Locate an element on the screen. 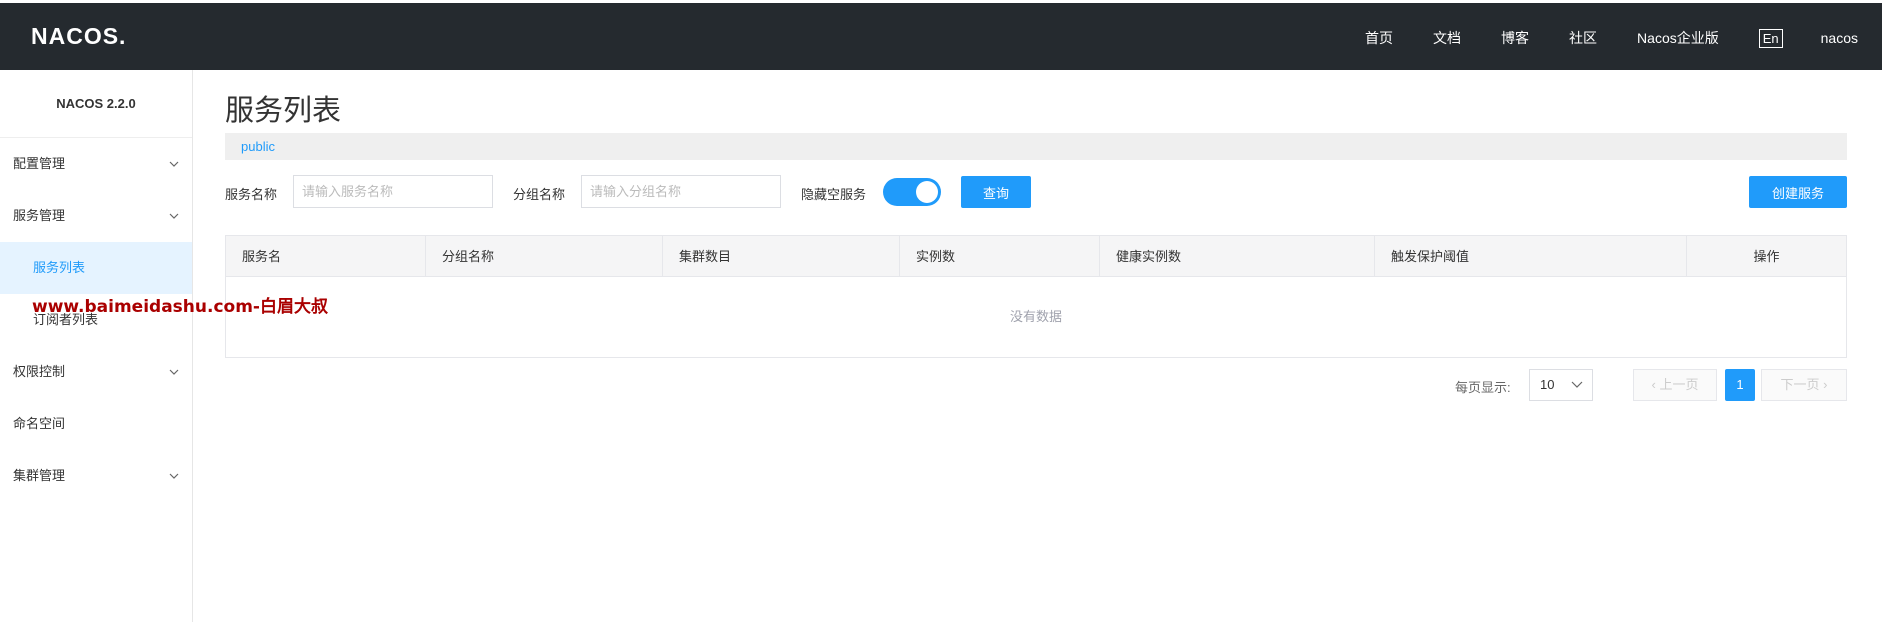 The height and width of the screenshot is (622, 1882). prev-page-button: ‹ 上一页 is located at coordinates (1675, 385).